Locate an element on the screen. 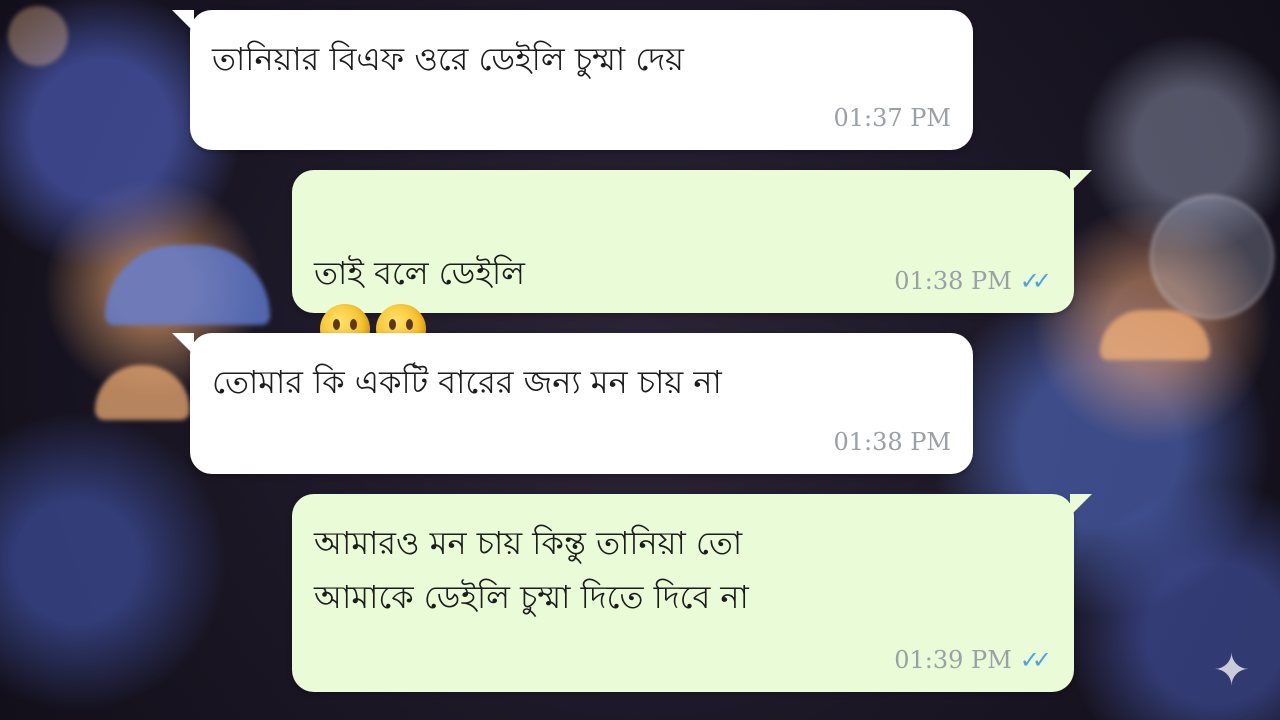  message-time: 01:39 PM is located at coordinates (953, 660).